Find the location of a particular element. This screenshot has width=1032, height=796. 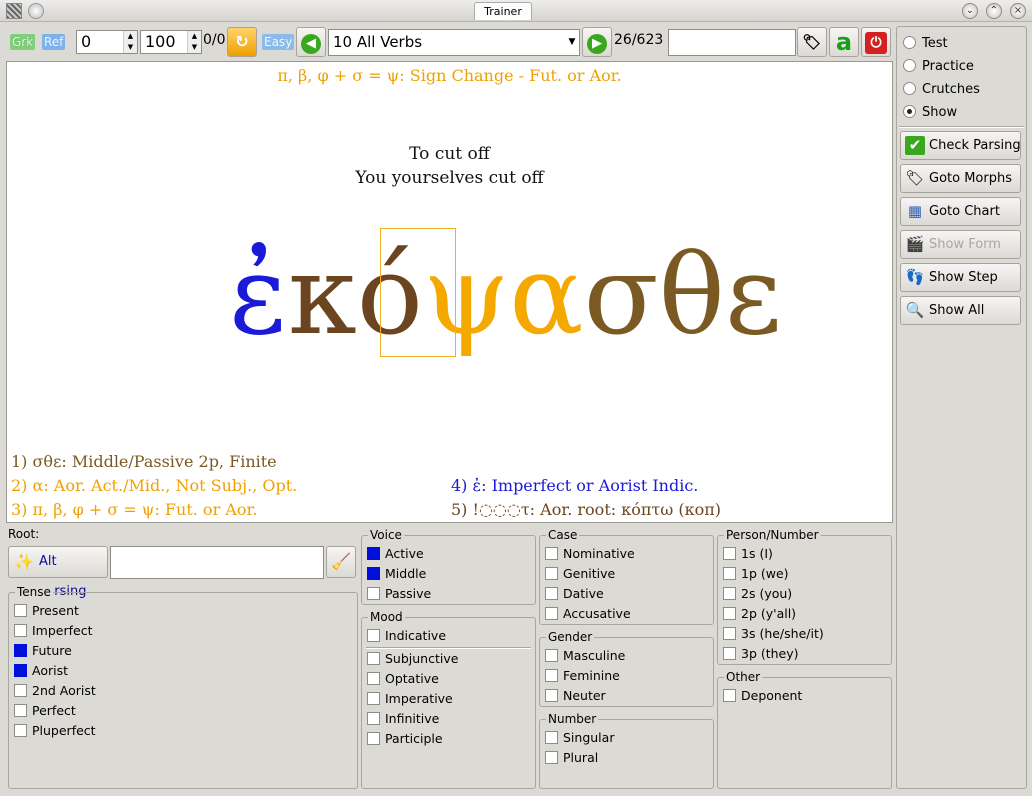

checkbox-label: Dative is located at coordinates (583, 593).